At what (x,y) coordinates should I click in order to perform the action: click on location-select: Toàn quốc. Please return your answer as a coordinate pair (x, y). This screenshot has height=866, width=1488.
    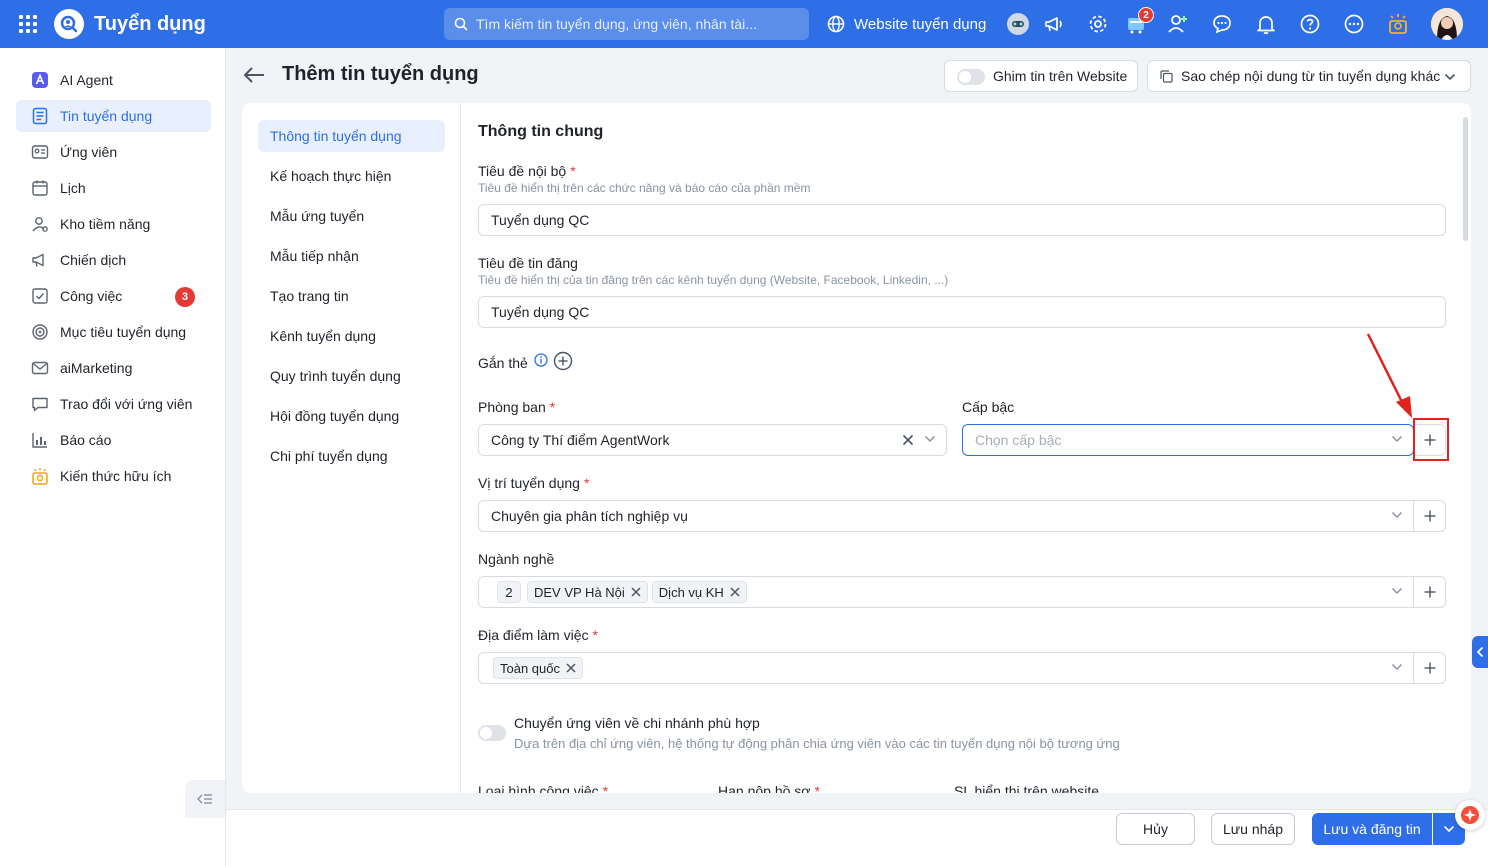
    Looking at the image, I should click on (962, 668).